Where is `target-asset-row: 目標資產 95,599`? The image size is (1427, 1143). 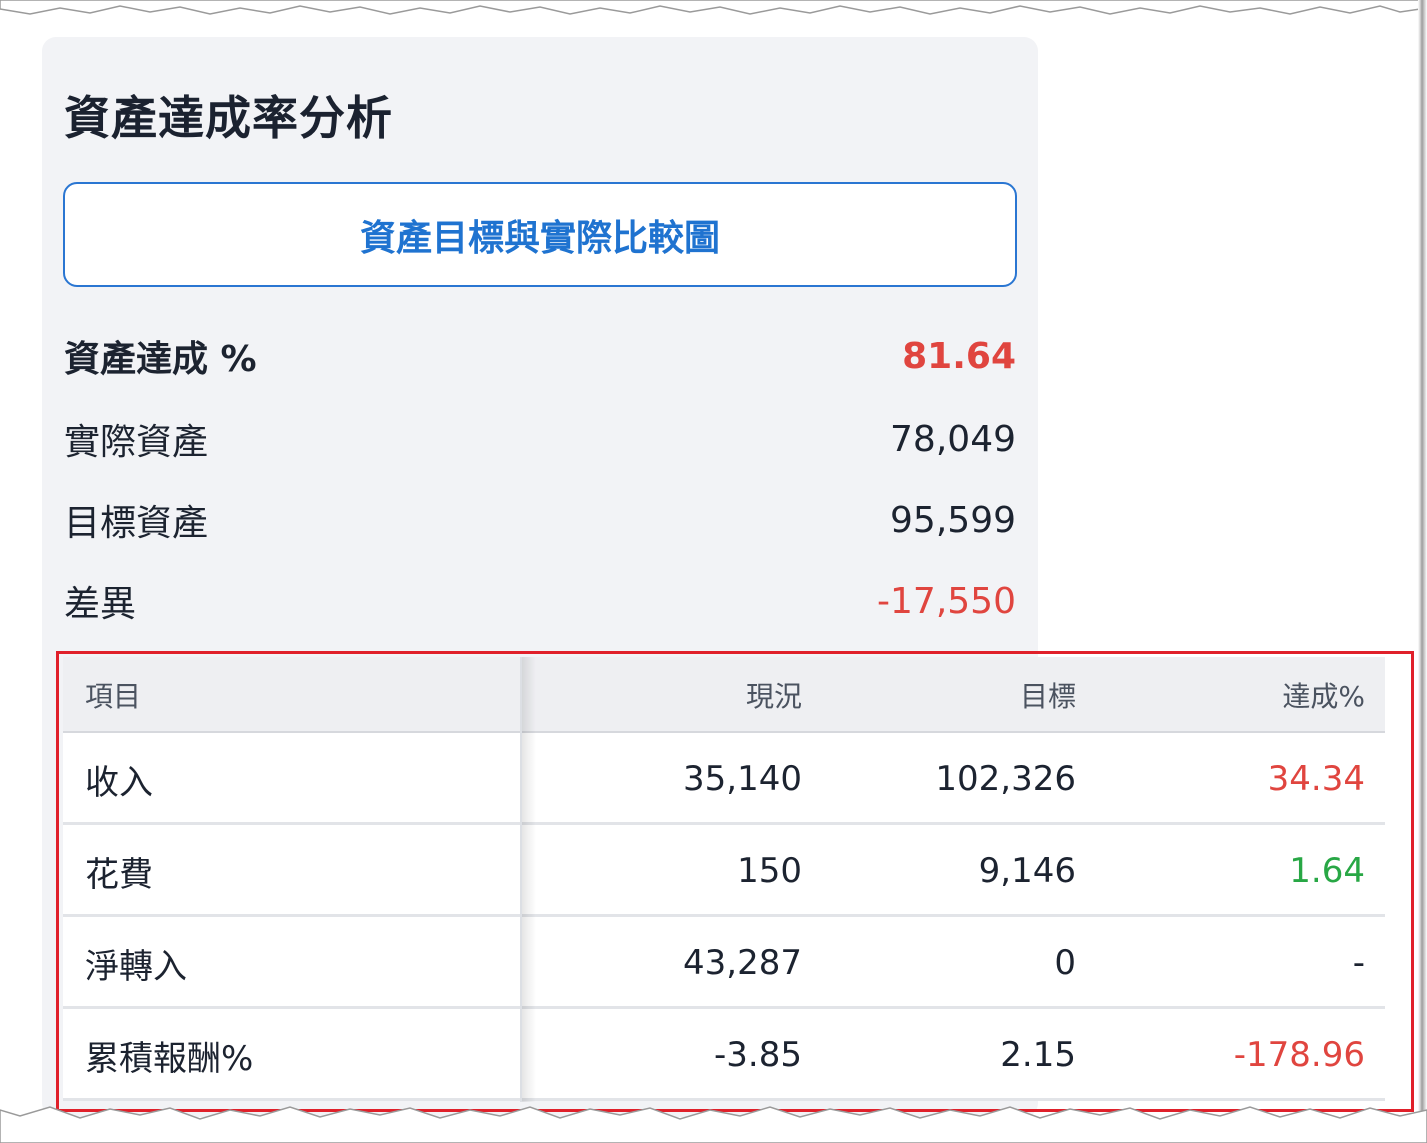
target-asset-row: 目標資產 95,599 is located at coordinates (540, 520).